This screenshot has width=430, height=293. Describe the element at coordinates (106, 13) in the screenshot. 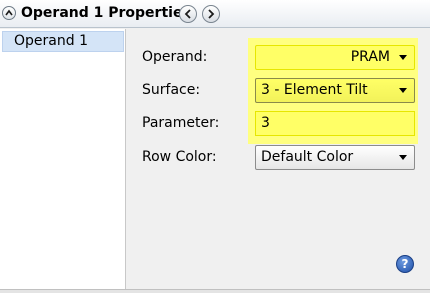

I see `window-title: Operand 1 Properties` at that location.